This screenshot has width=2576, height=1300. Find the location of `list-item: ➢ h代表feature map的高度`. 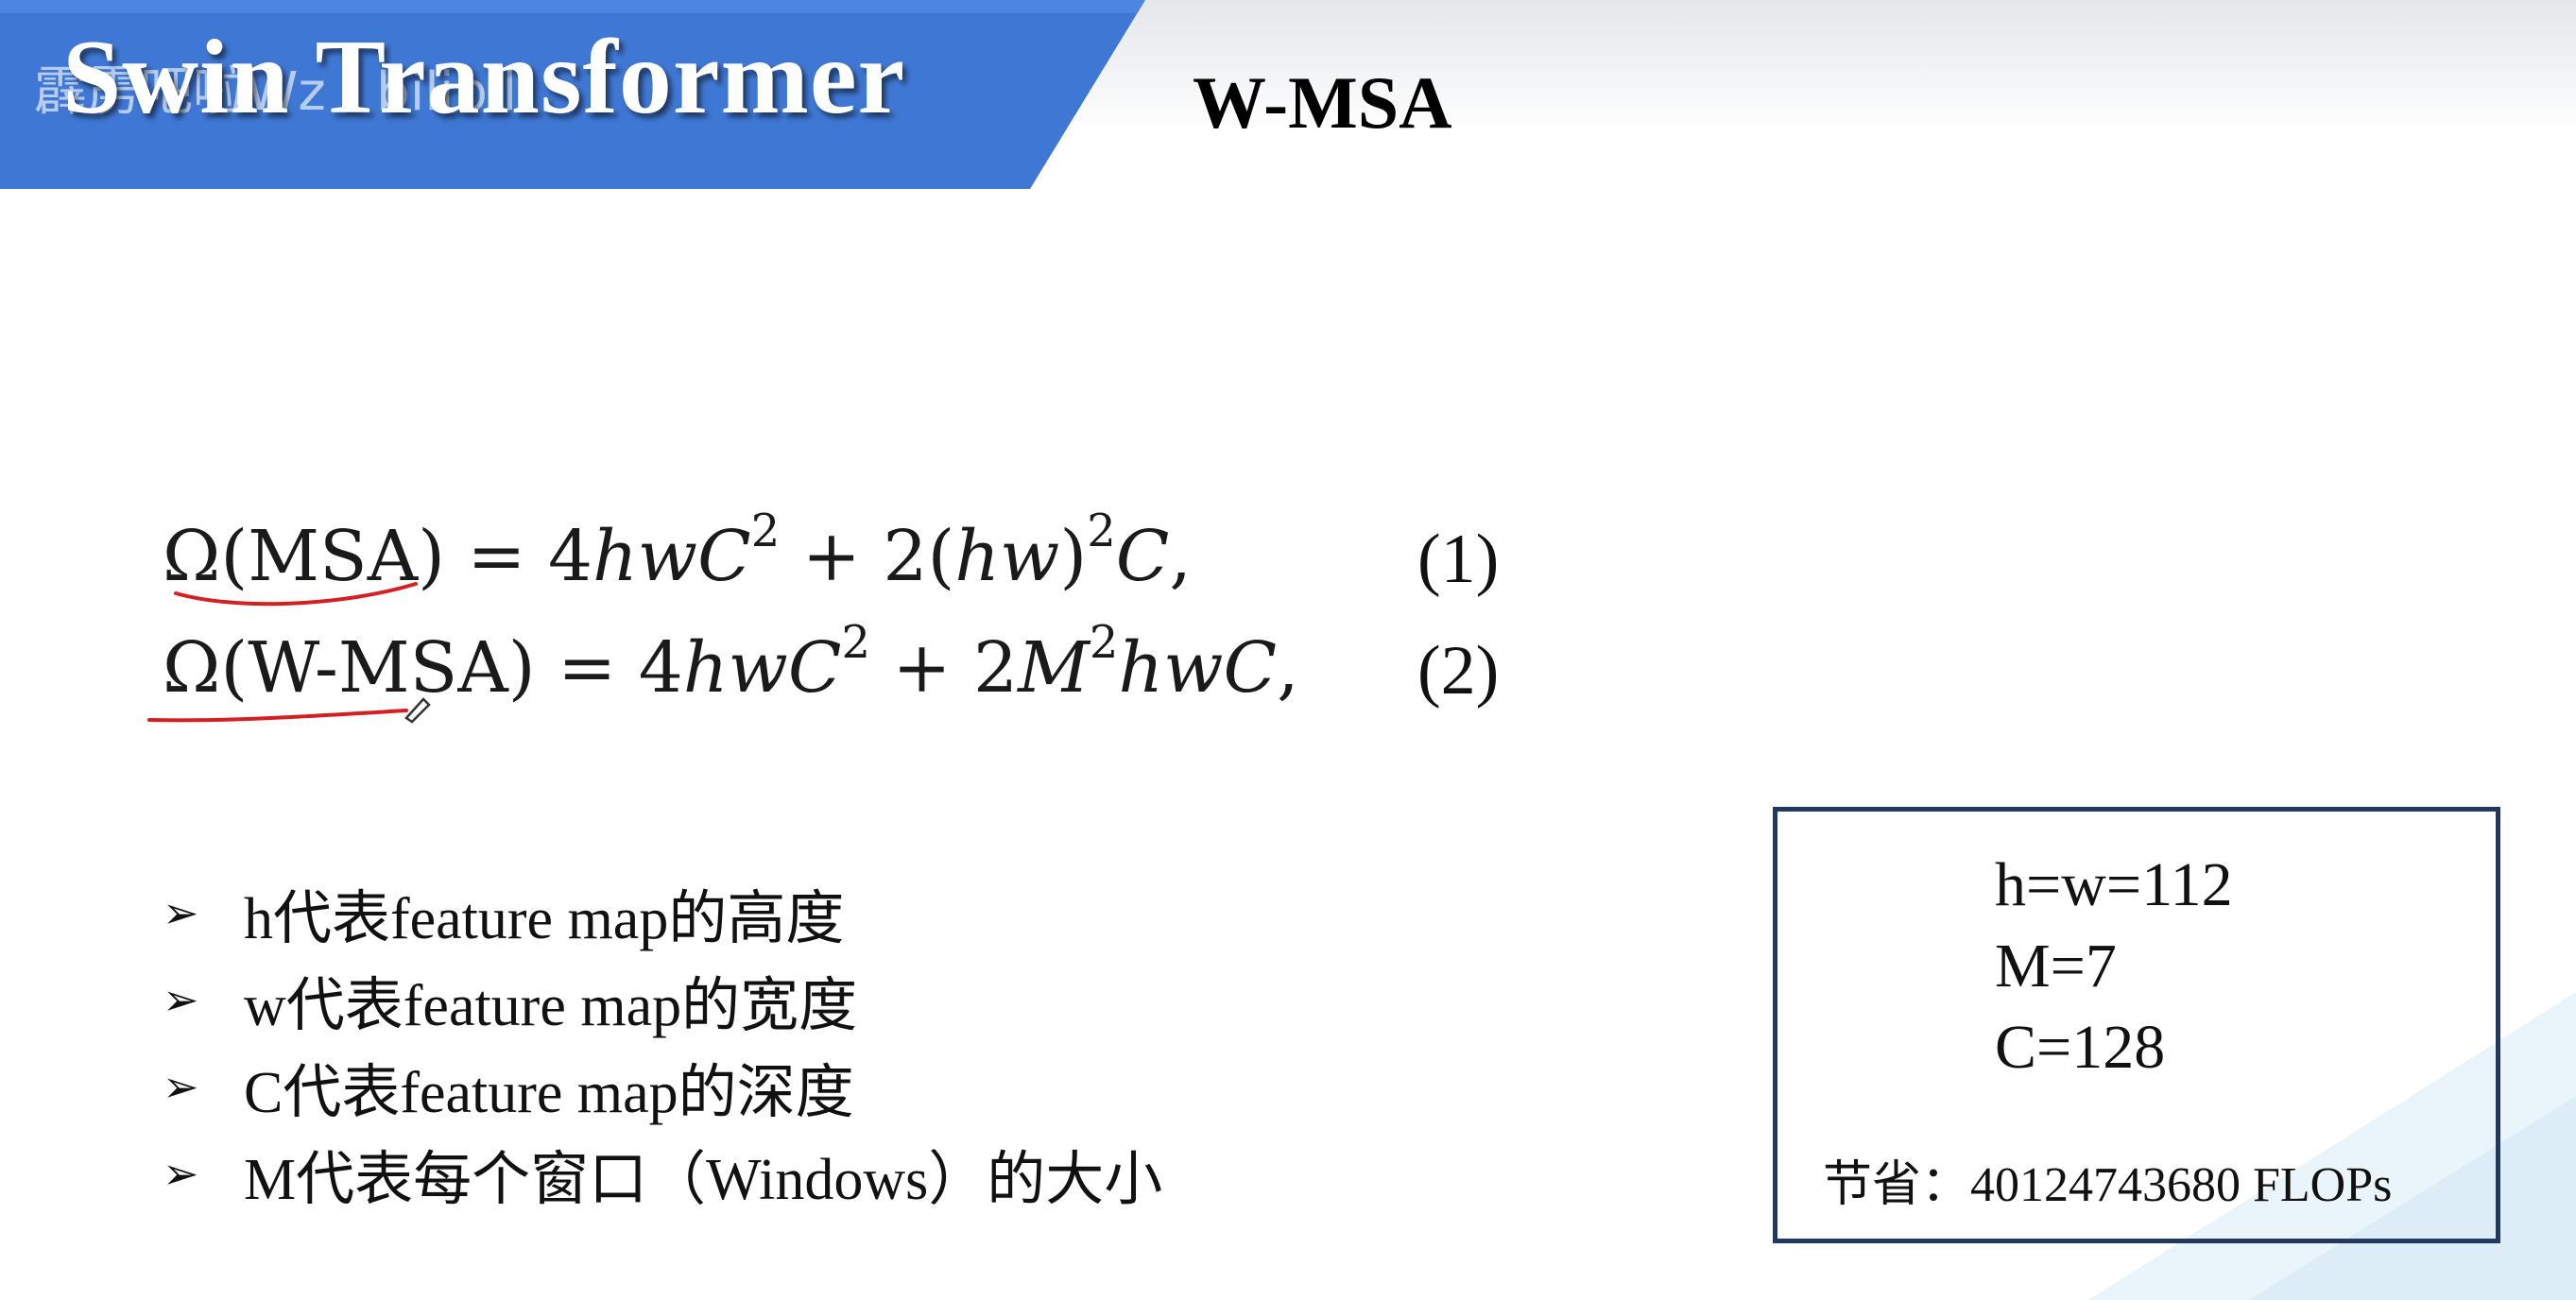

list-item: ➢ h代表feature map的高度 is located at coordinates (662, 913).